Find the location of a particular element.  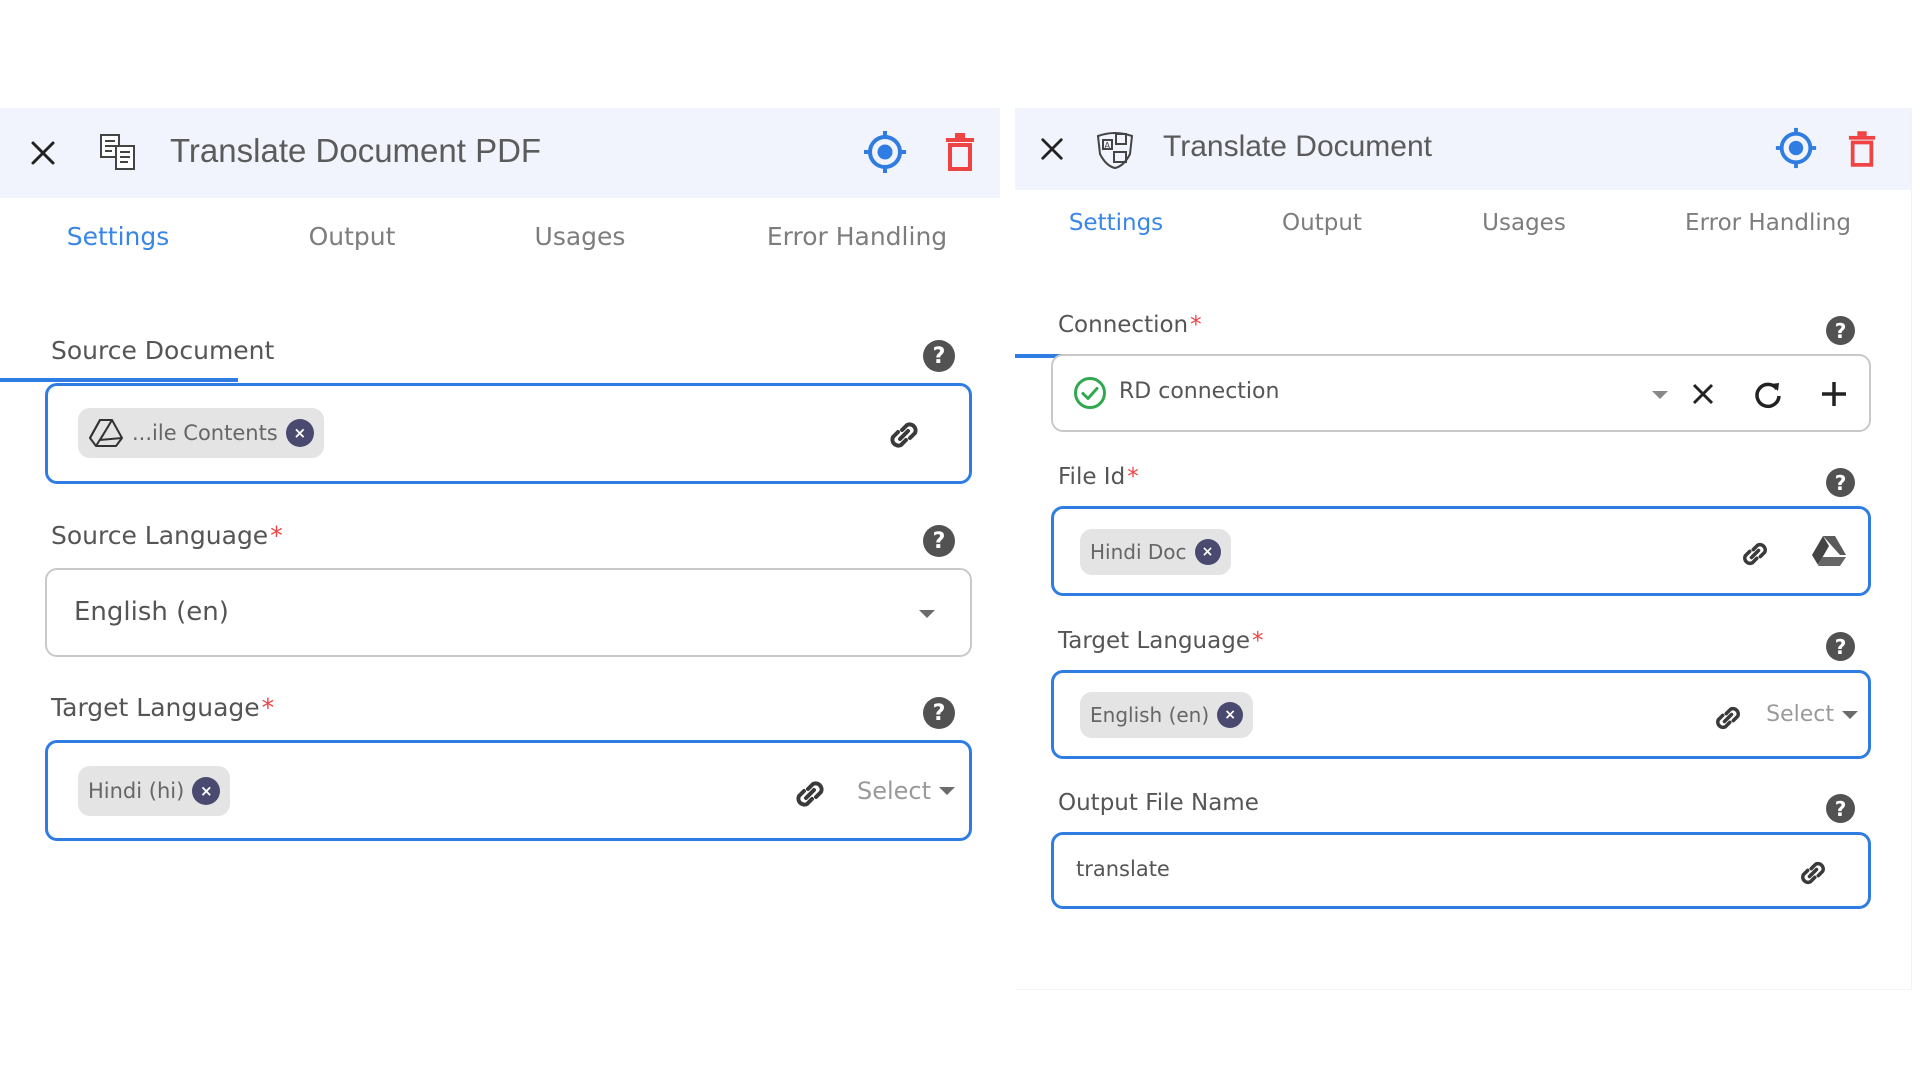

svg-text: A is located at coordinates (1108, 145).